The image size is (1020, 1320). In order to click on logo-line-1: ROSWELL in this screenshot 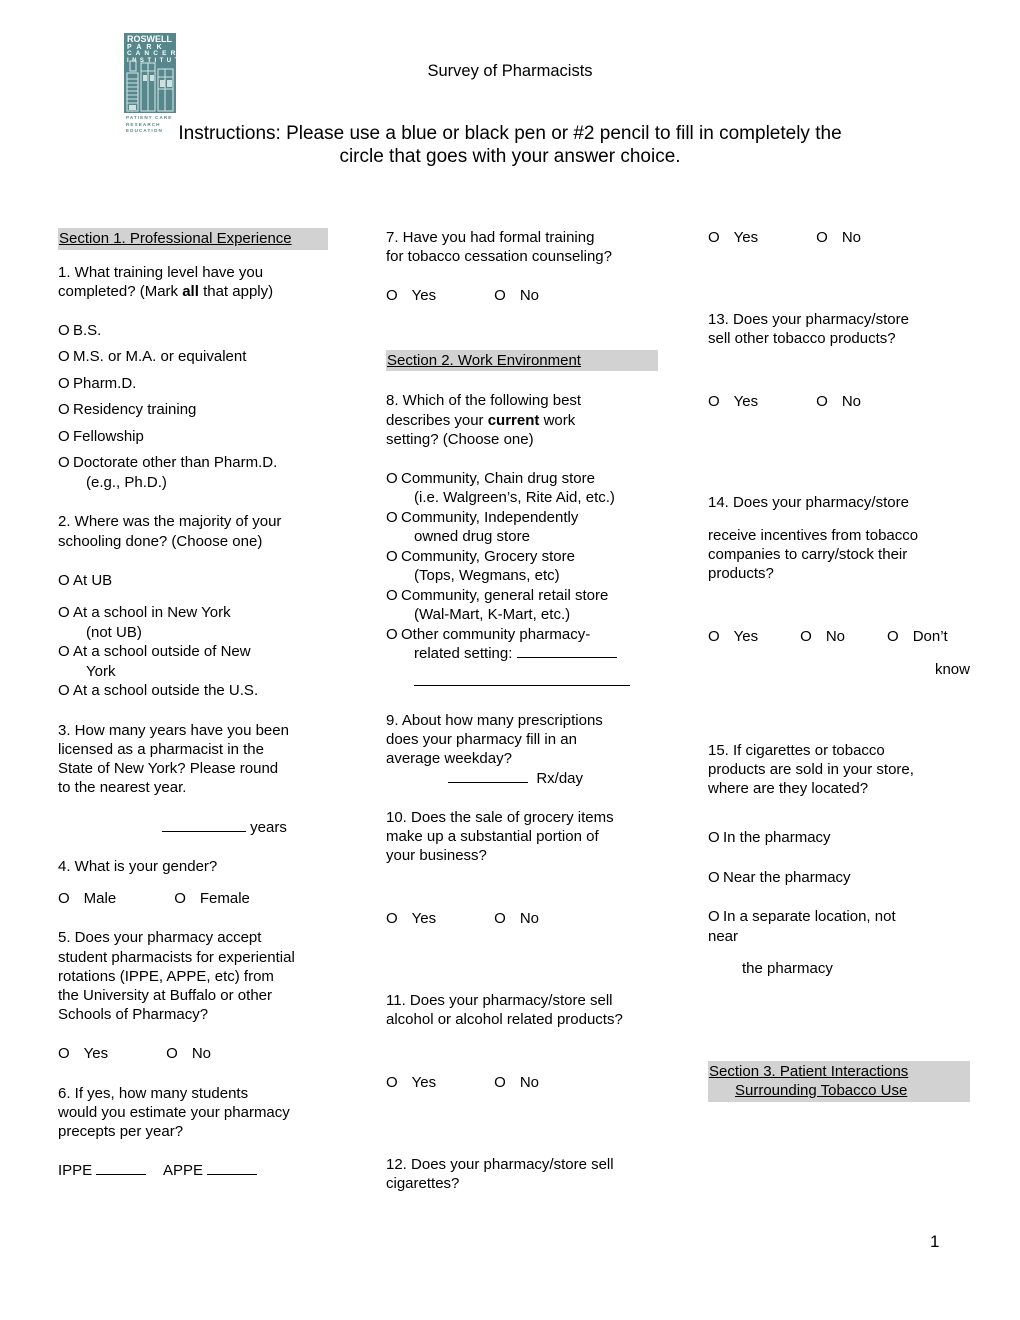, I will do `click(149, 39)`.